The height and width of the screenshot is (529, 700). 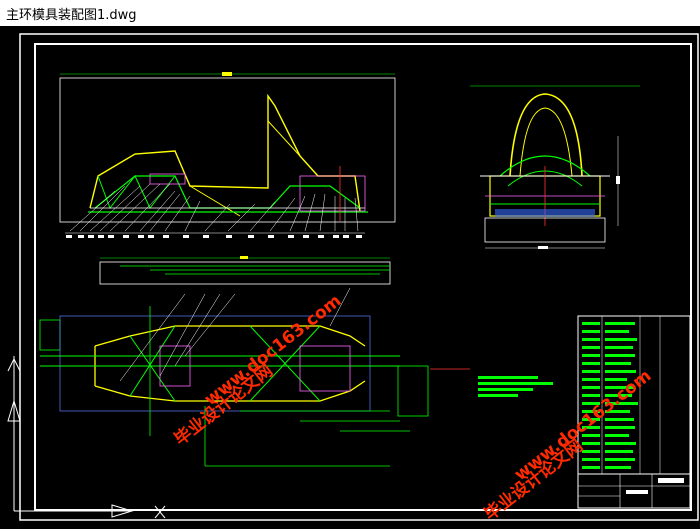 I want to click on watermark-text-cn: 毕业设计论文网, so click(x=223, y=405).